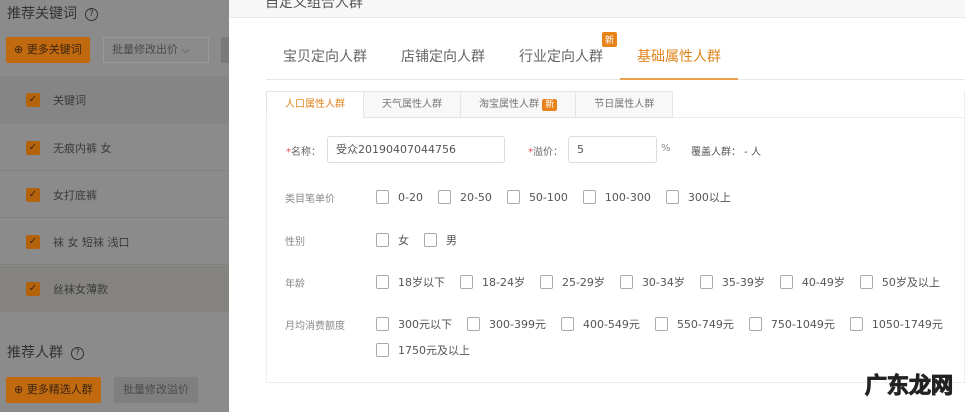 The height and width of the screenshot is (412, 965). I want to click on option-label: 18岁以下, so click(421, 282).